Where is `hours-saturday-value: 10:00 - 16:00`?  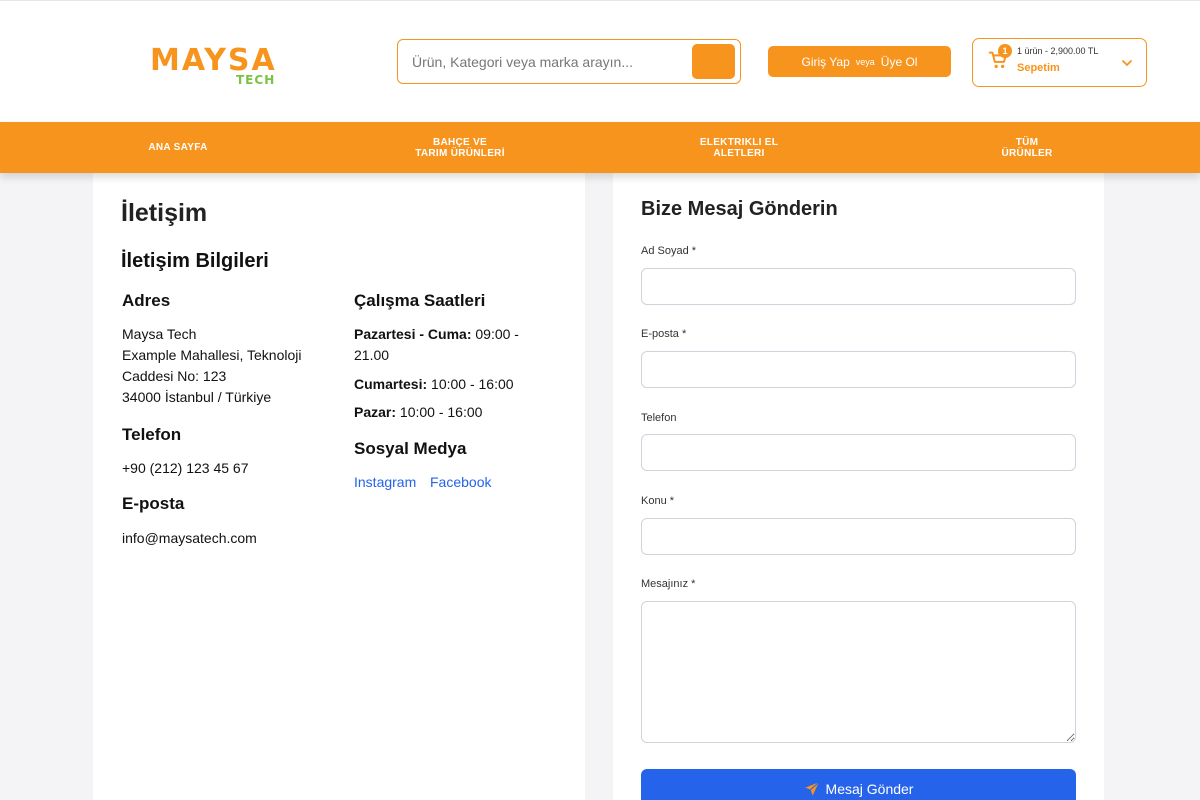
hours-saturday-value: 10:00 - 16:00 is located at coordinates (472, 384).